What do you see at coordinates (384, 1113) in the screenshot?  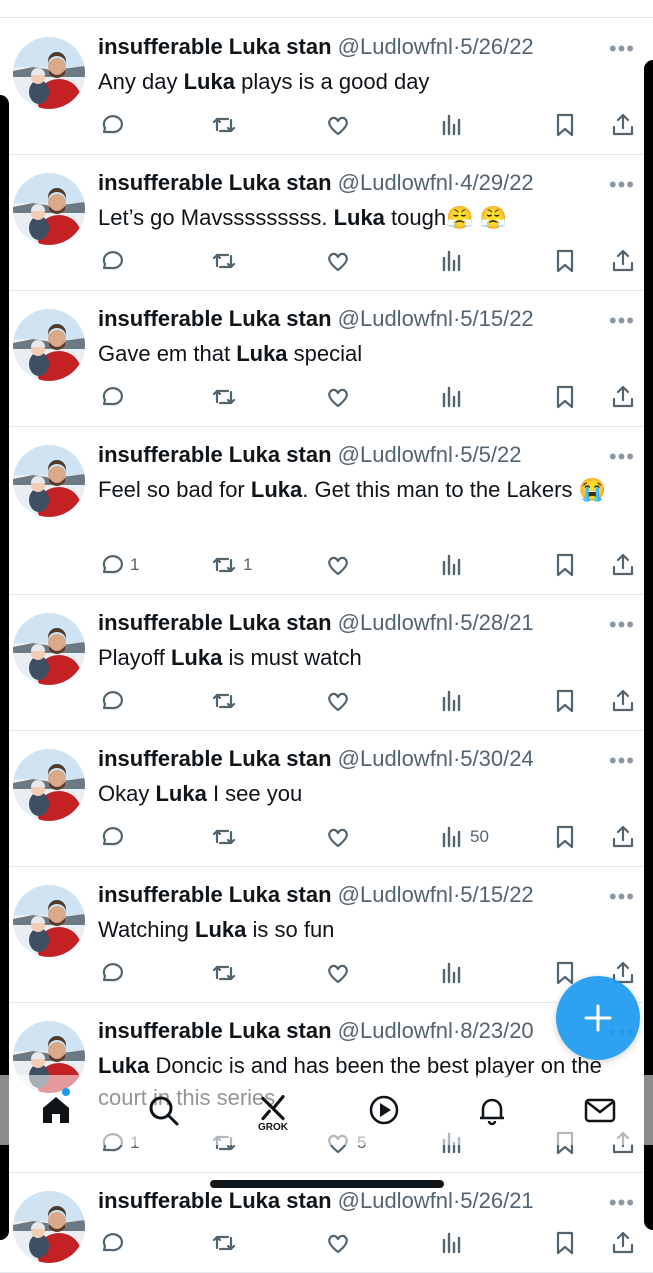 I see `nav-video` at bounding box center [384, 1113].